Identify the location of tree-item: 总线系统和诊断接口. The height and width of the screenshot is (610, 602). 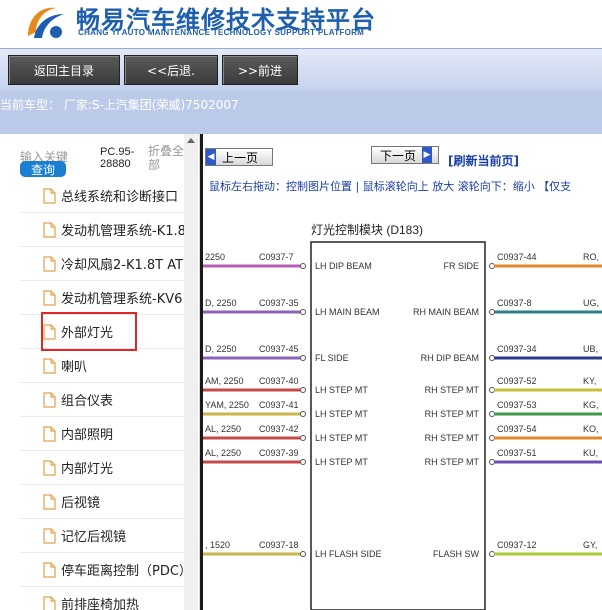
(102, 196).